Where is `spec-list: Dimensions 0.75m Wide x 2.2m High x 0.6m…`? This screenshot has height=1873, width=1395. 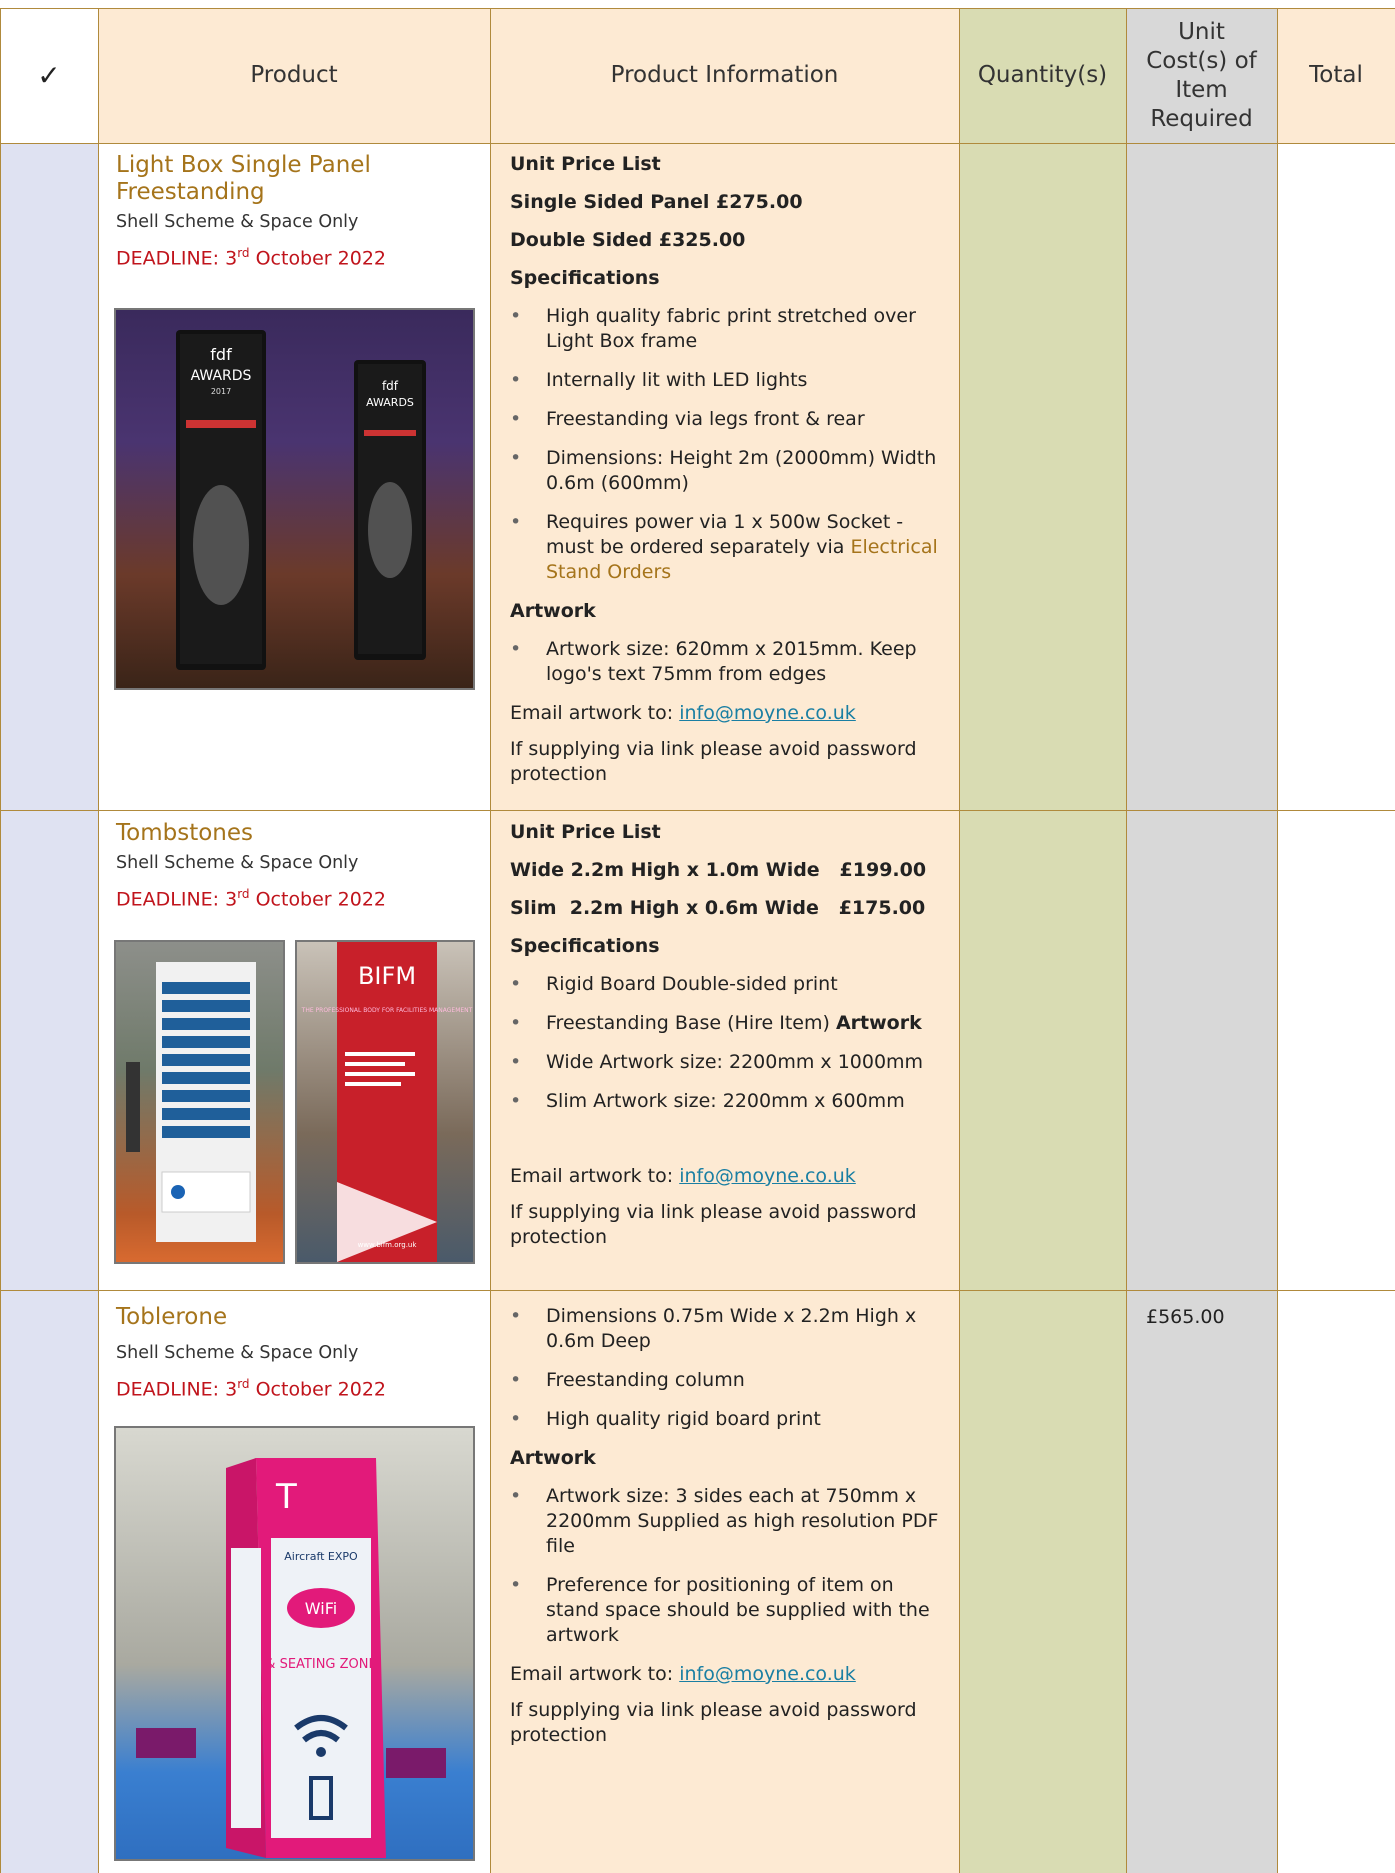
spec-list: Dimensions 0.75m Wide x 2.2m High x 0.6m… is located at coordinates (725, 1368).